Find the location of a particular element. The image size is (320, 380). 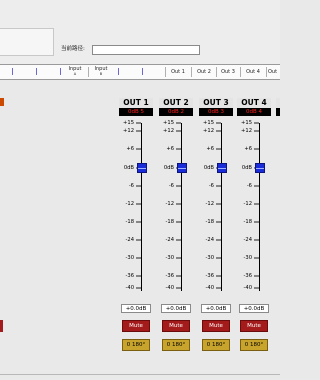

channel-name: OUT 1 is located at coordinates (136, 103).